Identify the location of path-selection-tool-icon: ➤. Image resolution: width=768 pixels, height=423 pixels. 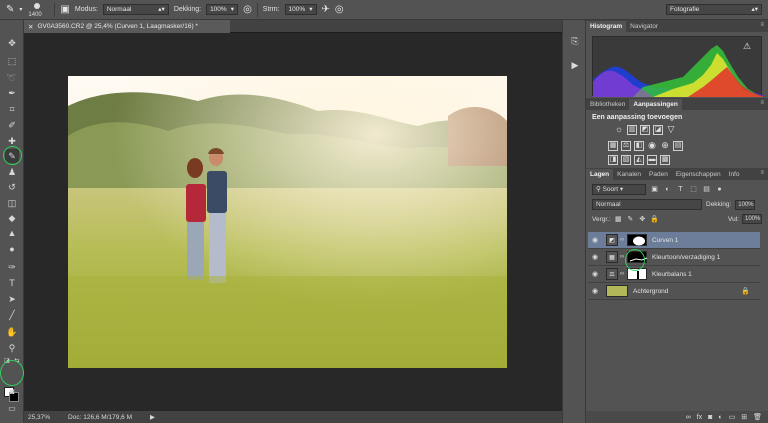
(12, 299).